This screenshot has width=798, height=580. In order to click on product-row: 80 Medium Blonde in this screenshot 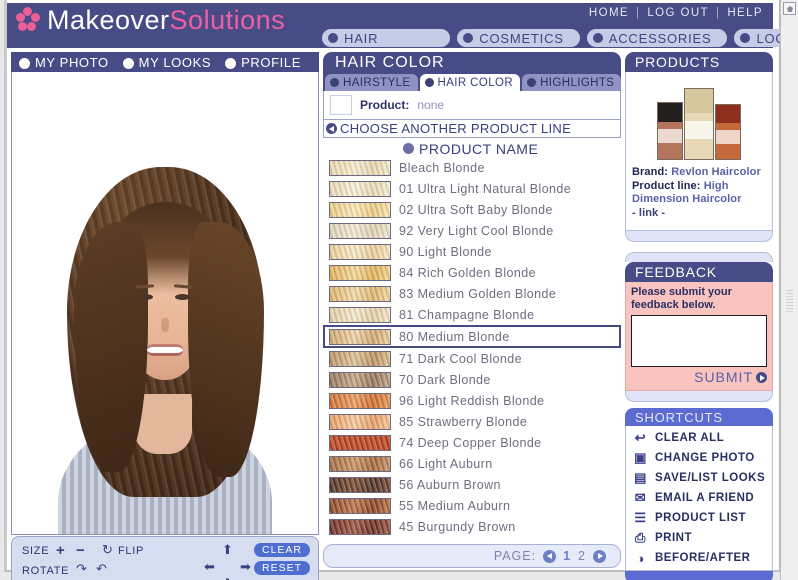, I will do `click(472, 336)`.